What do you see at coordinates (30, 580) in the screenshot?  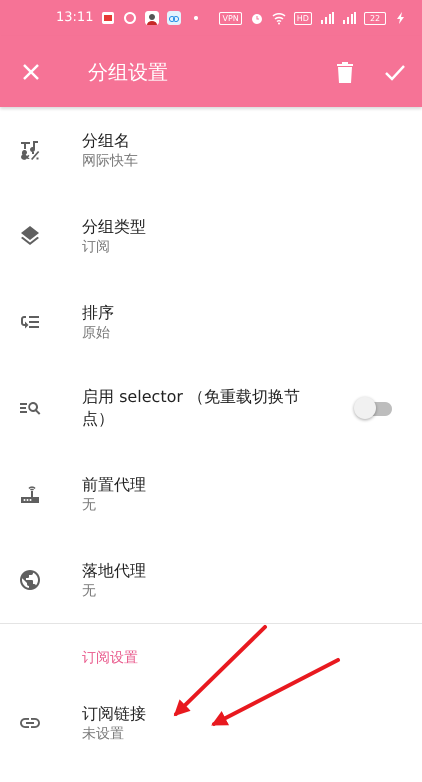 I see `globe-icon` at bounding box center [30, 580].